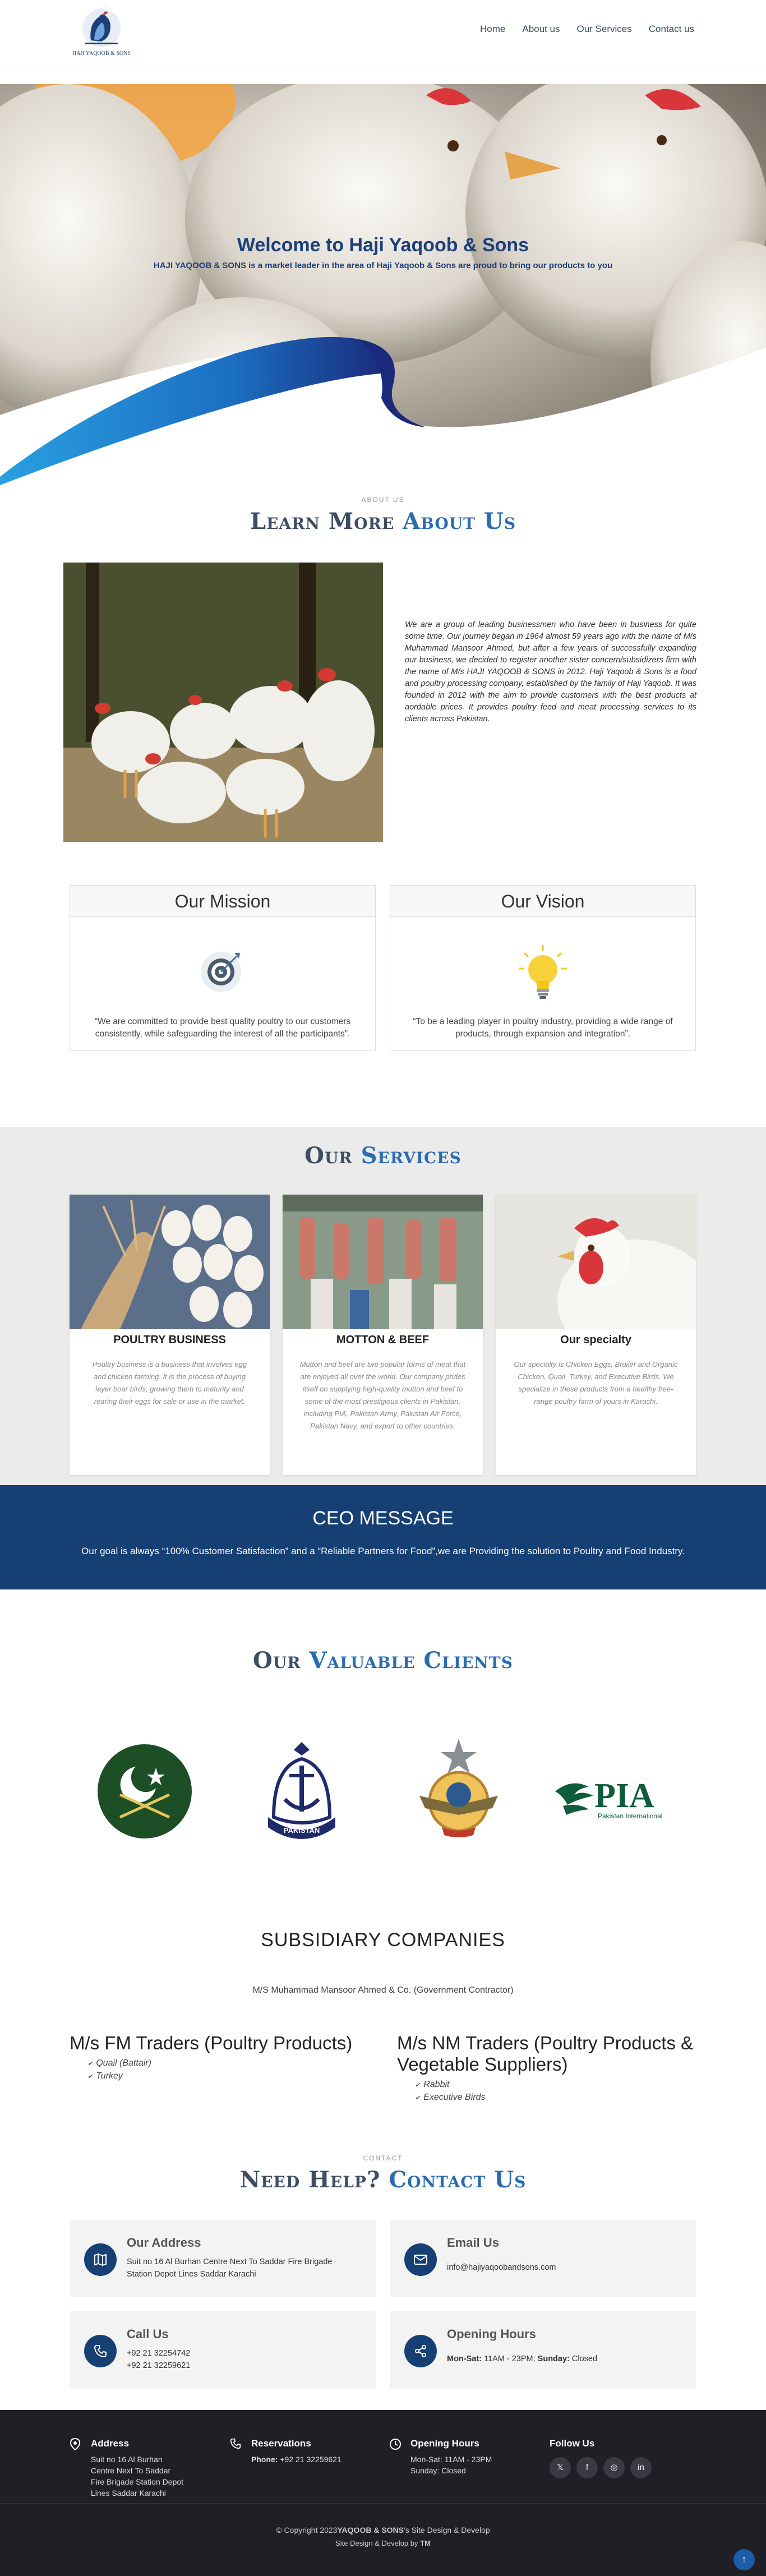  What do you see at coordinates (191, 2274) in the screenshot?
I see `address-line-2: Station Depot Lines Saddar Karachi` at bounding box center [191, 2274].